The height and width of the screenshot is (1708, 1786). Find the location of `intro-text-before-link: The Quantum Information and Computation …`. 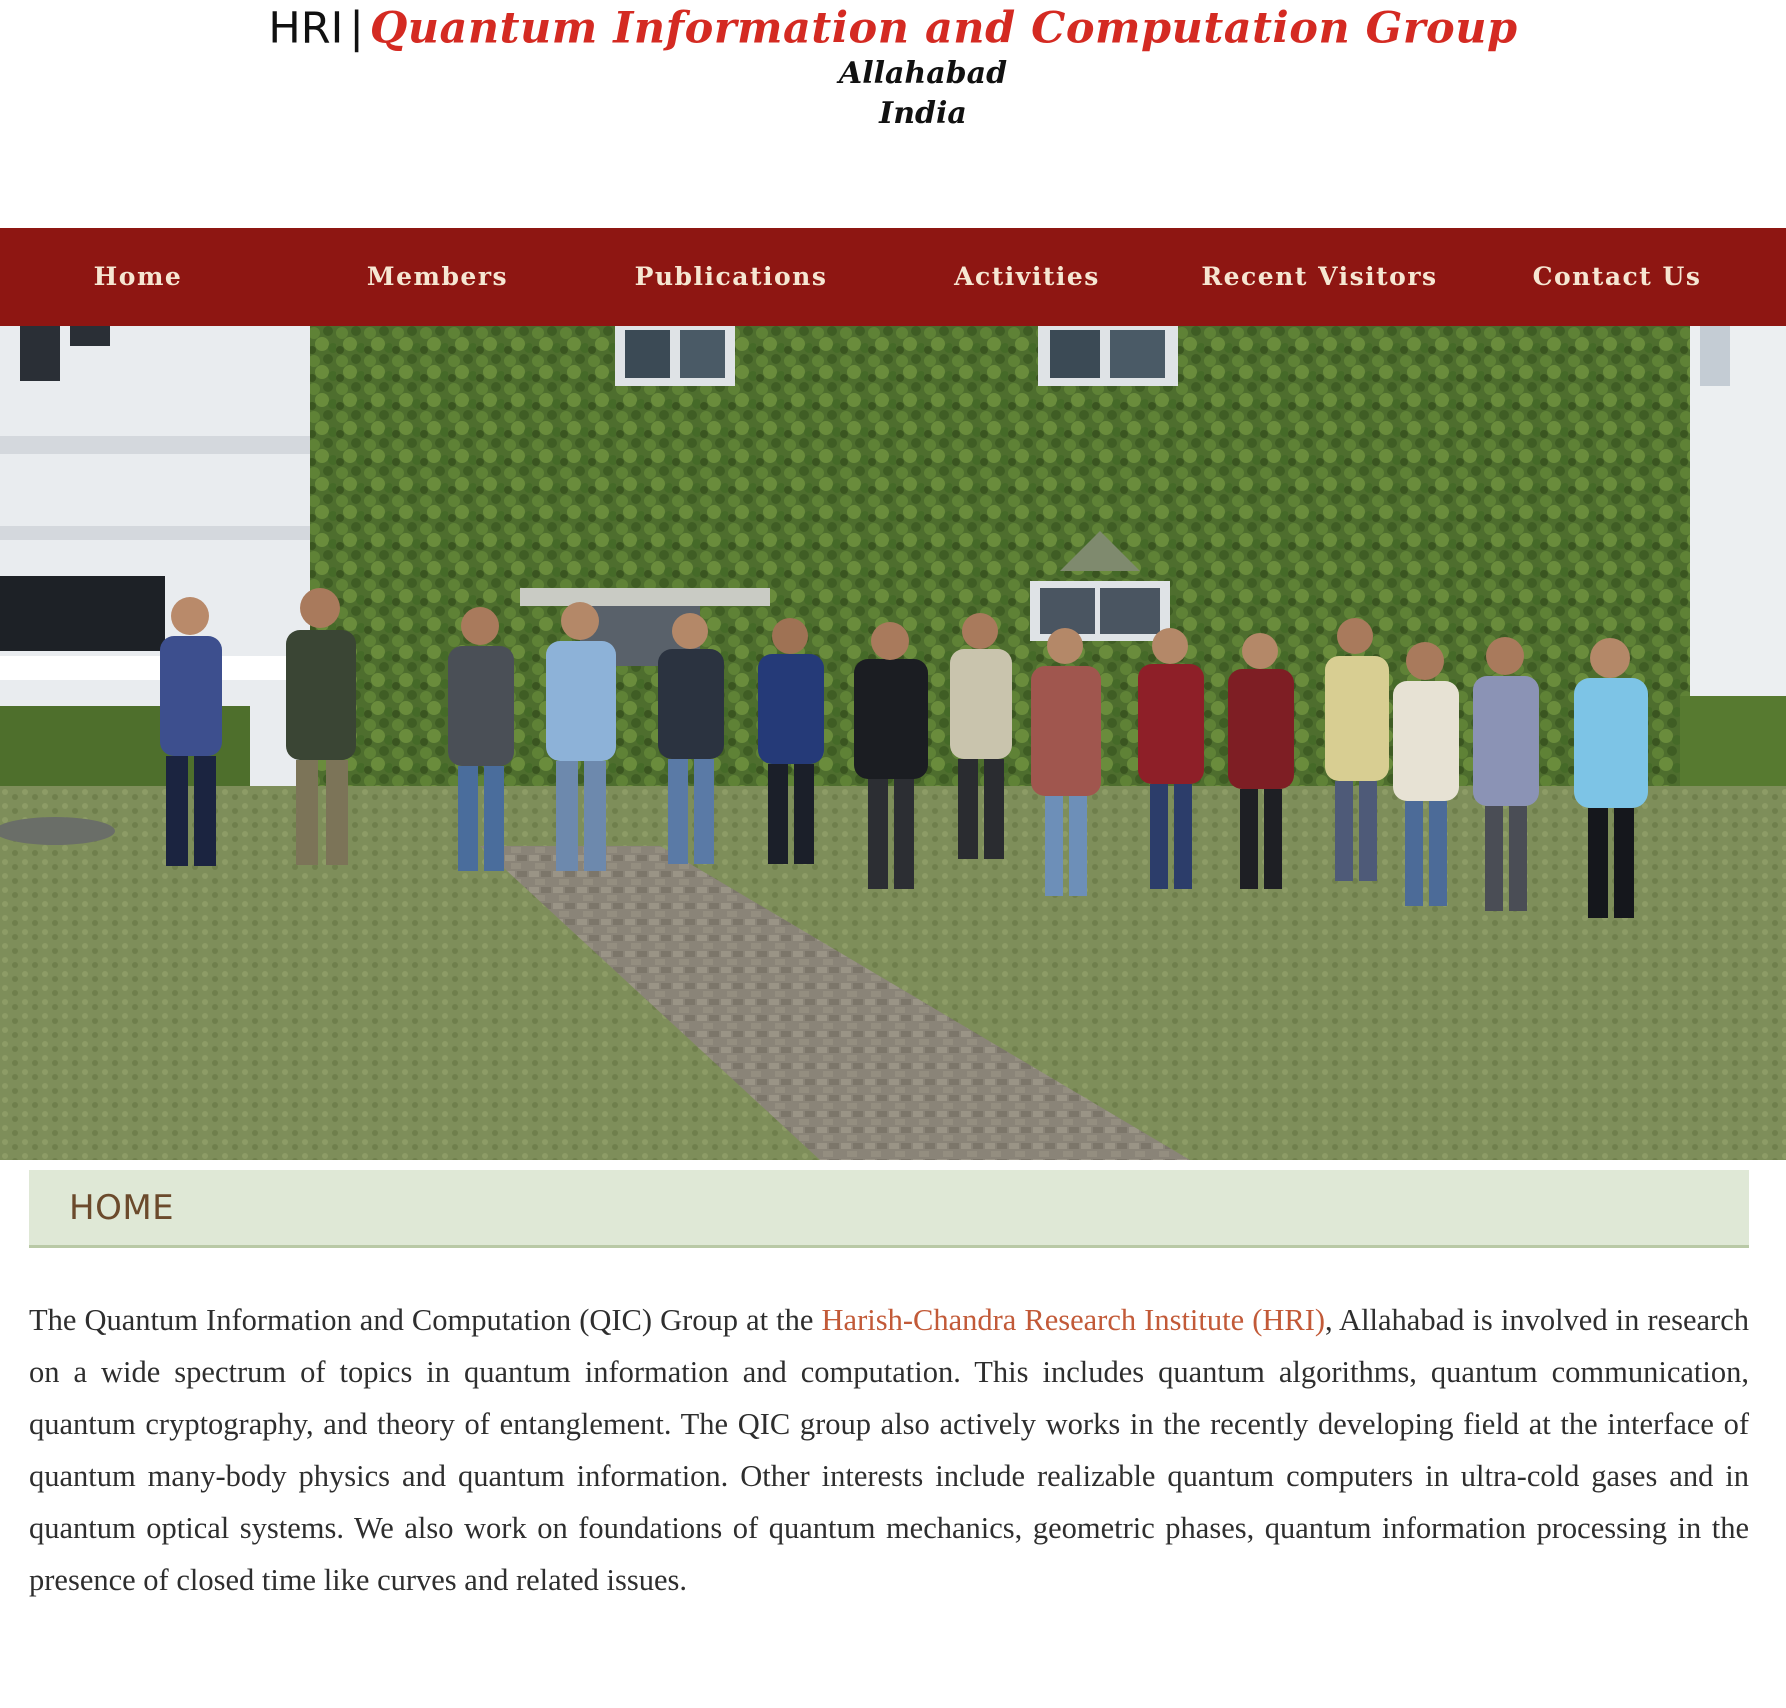

intro-text-before-link: The Quantum Information and Computation … is located at coordinates (425, 1320).